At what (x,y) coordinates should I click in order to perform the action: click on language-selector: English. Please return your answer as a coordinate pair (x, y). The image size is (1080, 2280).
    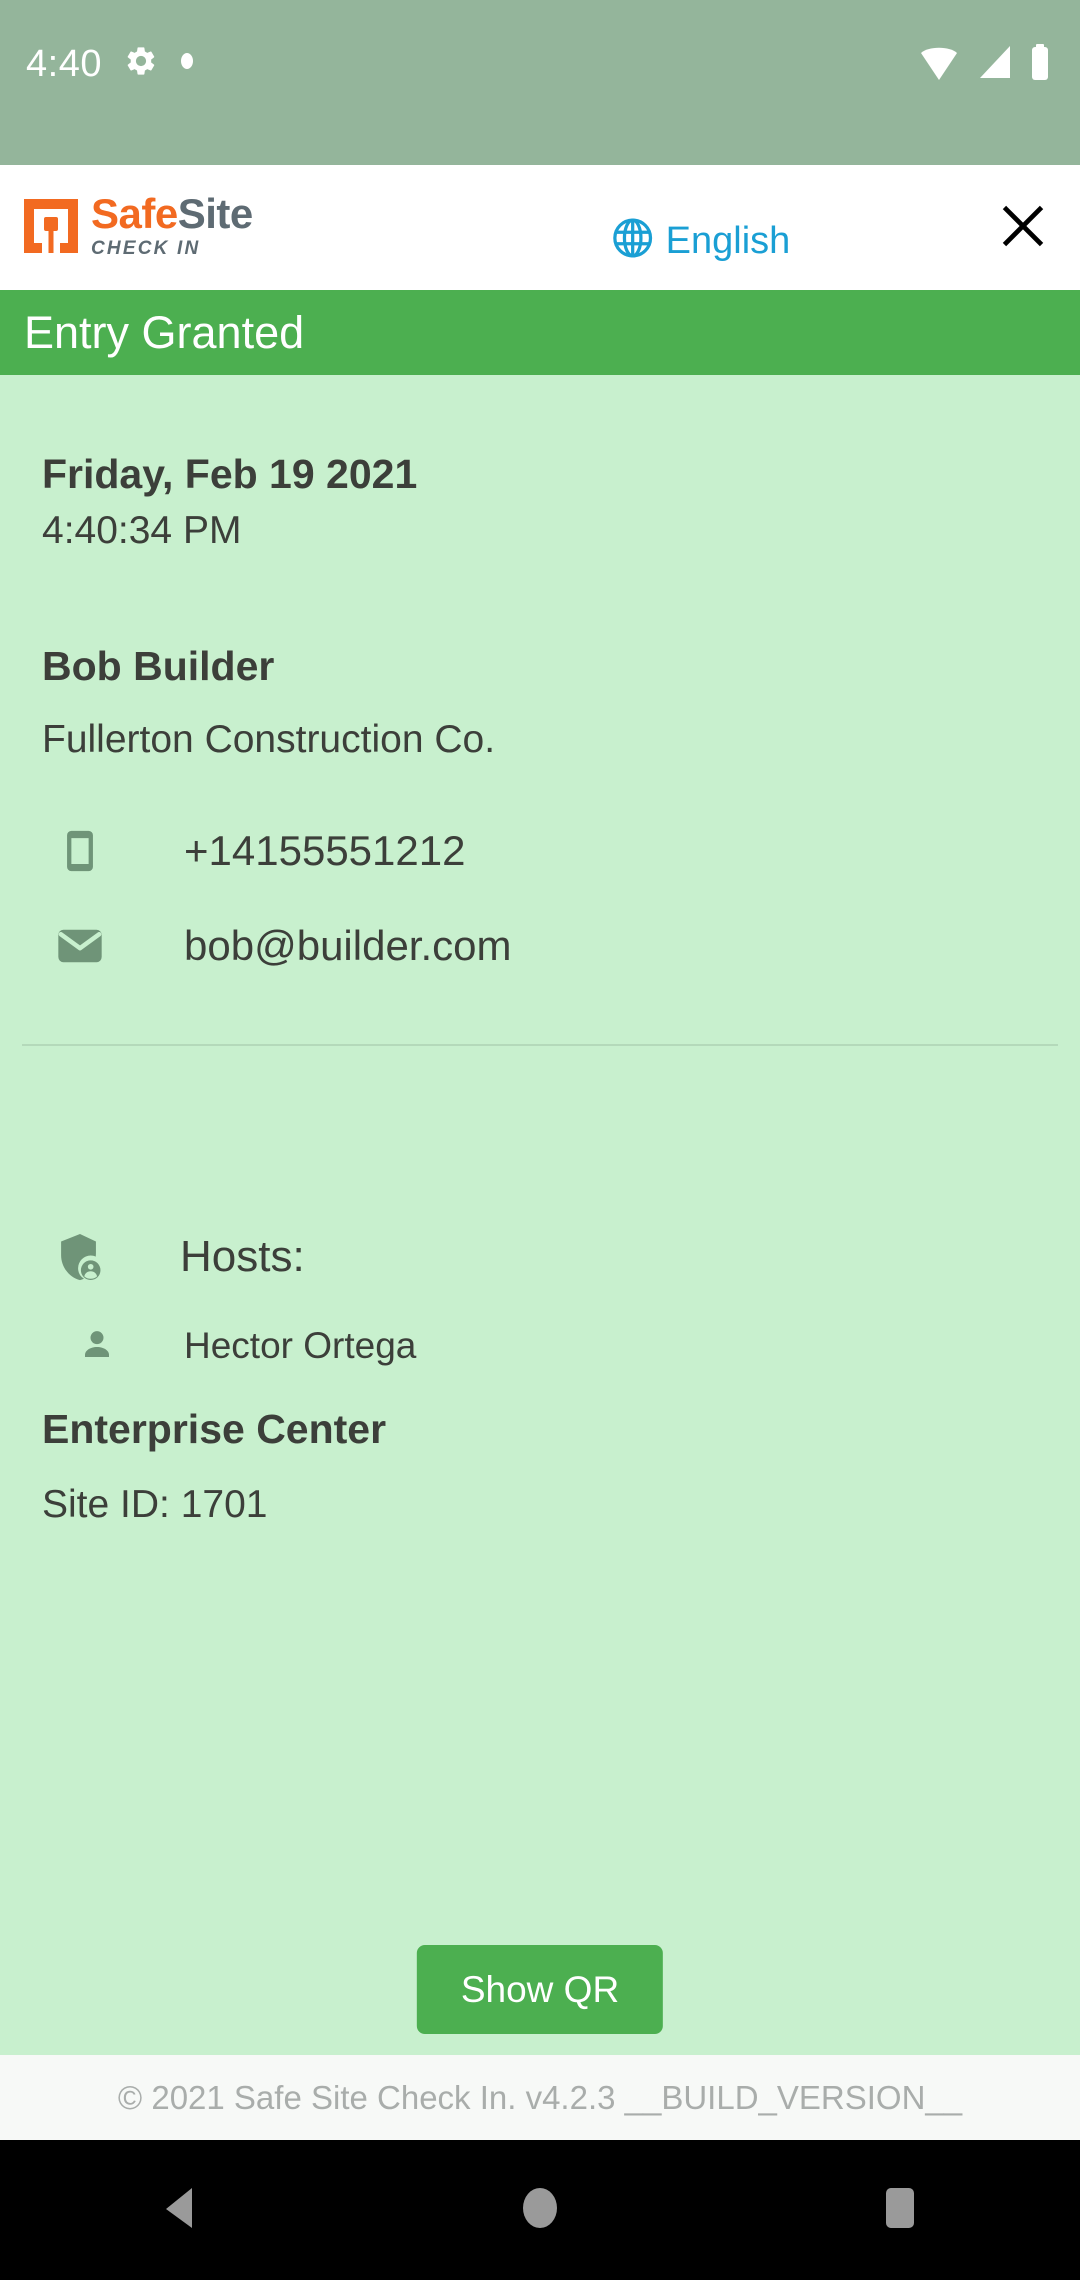
    Looking at the image, I should click on (700, 240).